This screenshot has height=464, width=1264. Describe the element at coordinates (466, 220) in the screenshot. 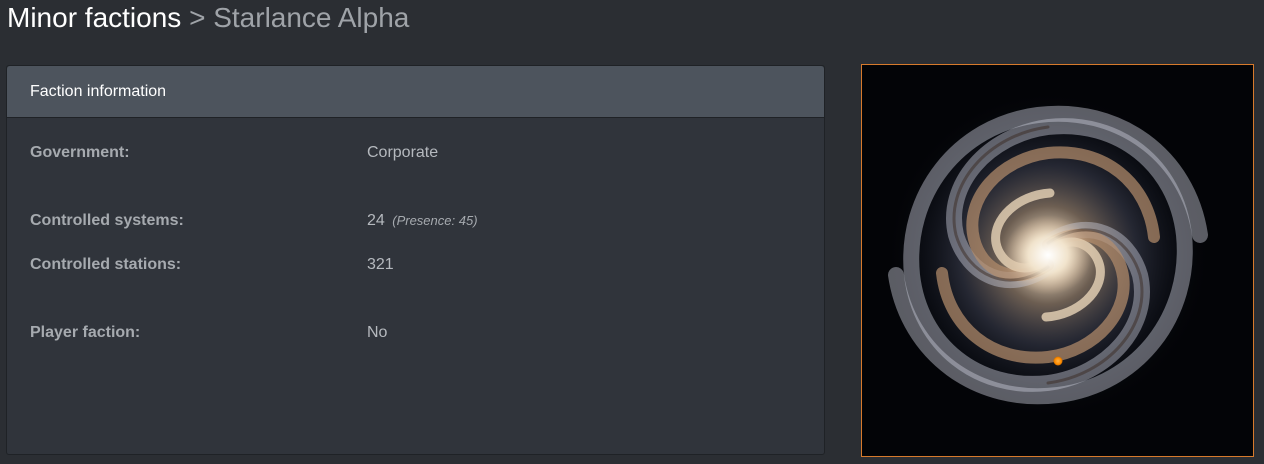

I see `presence-value: 45` at that location.